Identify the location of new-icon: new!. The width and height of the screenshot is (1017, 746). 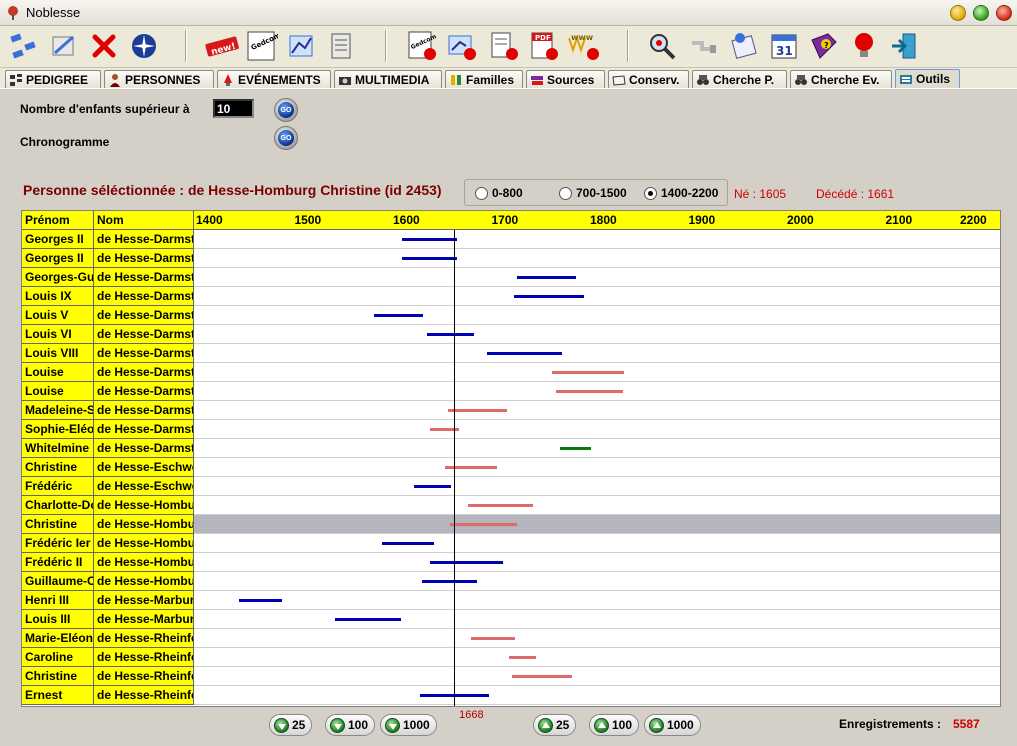
(222, 46).